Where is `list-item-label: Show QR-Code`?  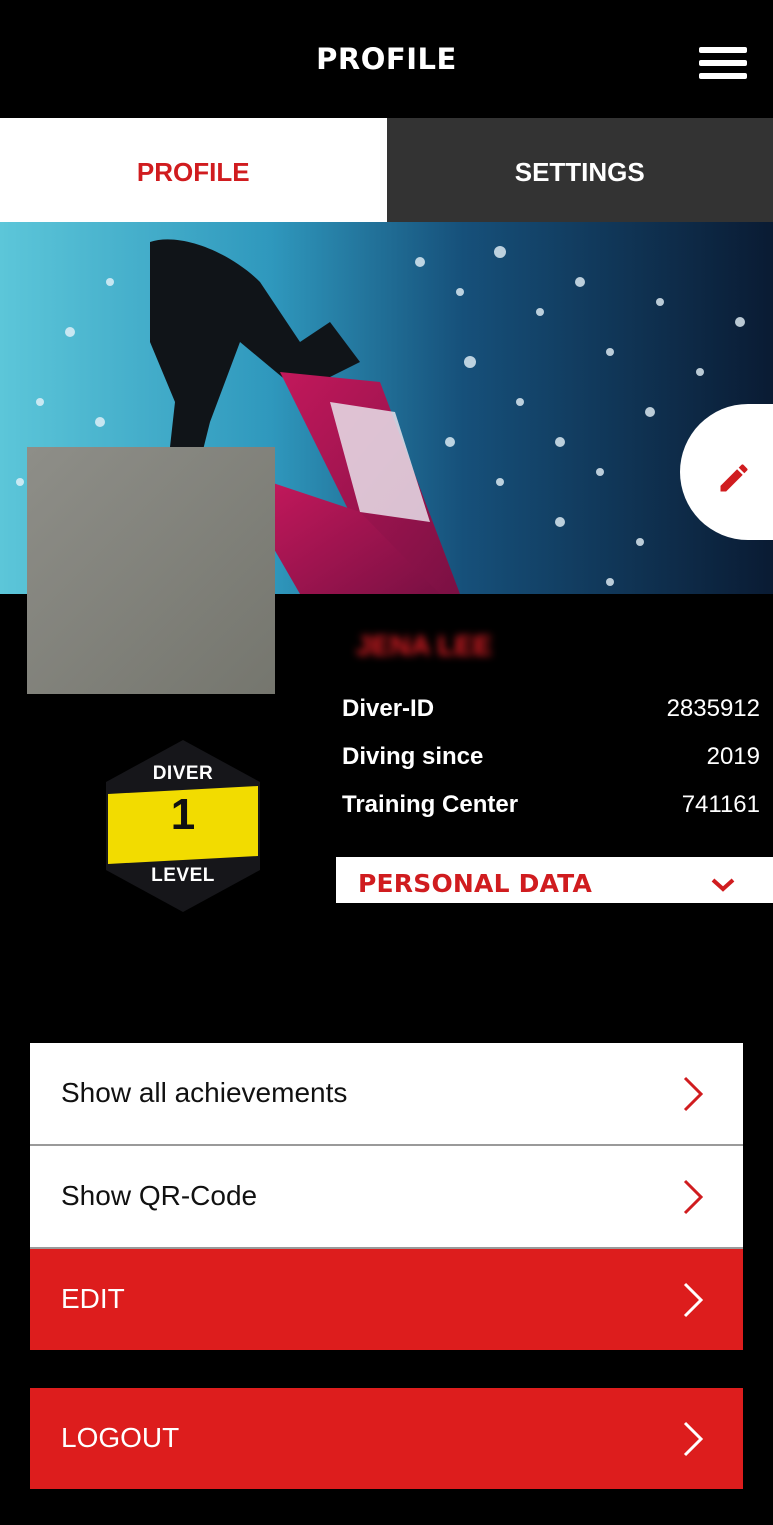 list-item-label: Show QR-Code is located at coordinates (159, 1195).